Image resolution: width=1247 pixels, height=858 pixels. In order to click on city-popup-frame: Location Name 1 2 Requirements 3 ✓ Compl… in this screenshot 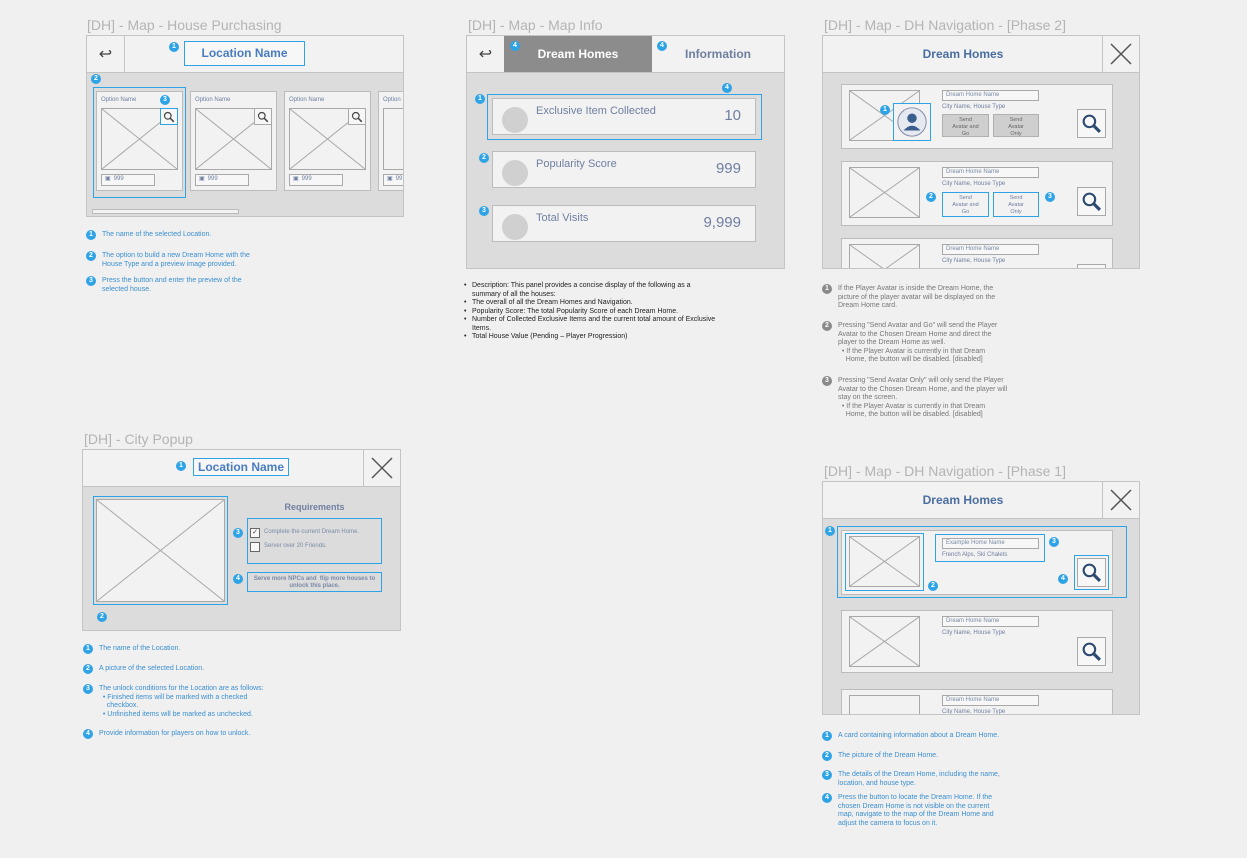, I will do `click(241, 540)`.